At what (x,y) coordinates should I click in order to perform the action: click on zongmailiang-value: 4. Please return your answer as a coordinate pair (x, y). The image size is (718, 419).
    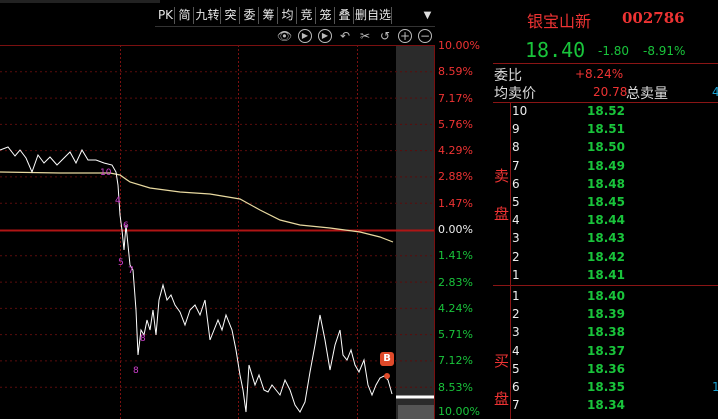
    Looking at the image, I should click on (715, 92).